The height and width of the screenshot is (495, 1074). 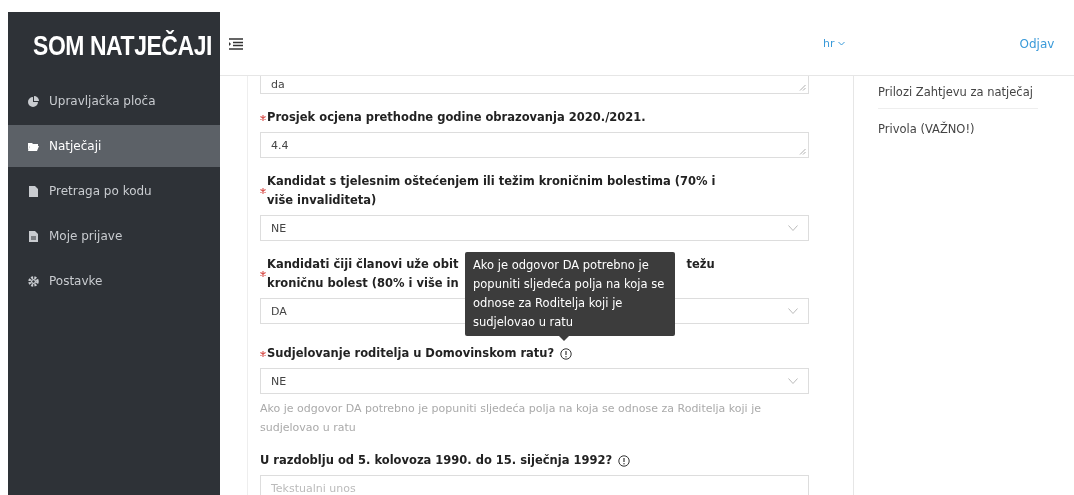 I want to click on logo-text: SOM NATJEČAJI, so click(x=122, y=46).